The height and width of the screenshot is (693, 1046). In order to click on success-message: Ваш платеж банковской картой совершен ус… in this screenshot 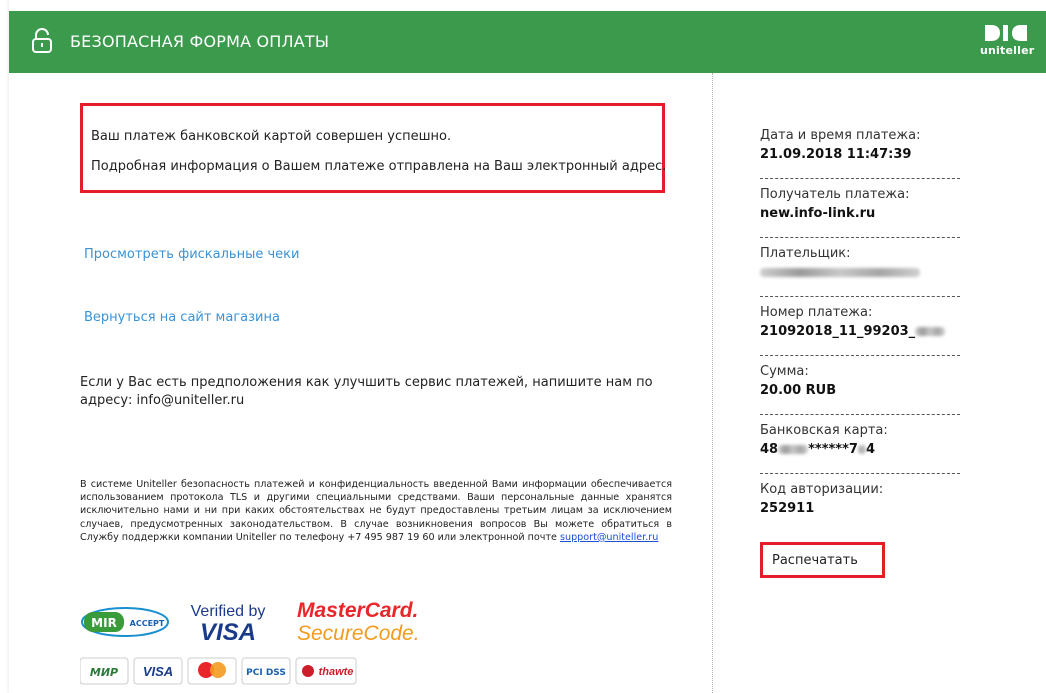, I will do `click(373, 148)`.